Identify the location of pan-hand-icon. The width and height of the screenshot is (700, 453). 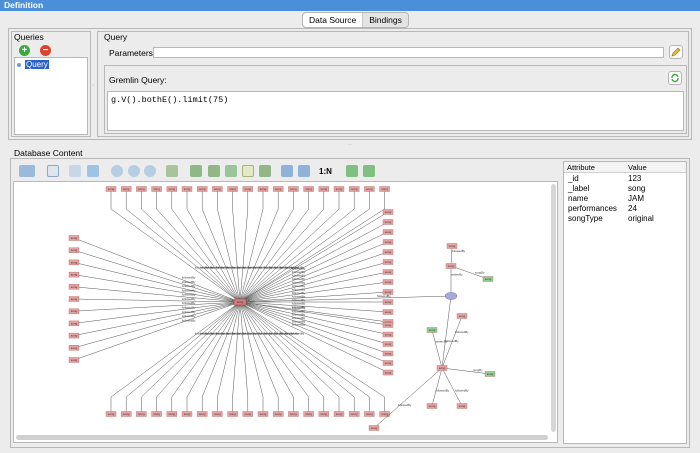
(75, 171).